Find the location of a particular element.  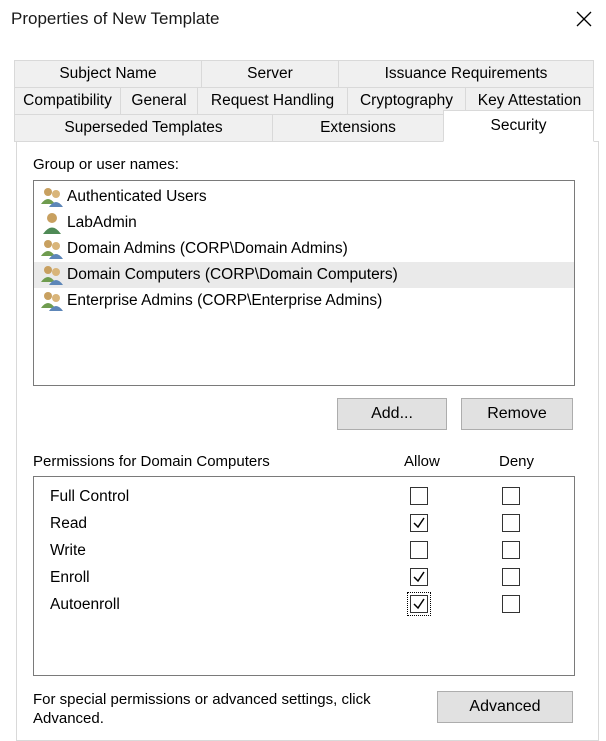

remove-button: Remove is located at coordinates (517, 414).